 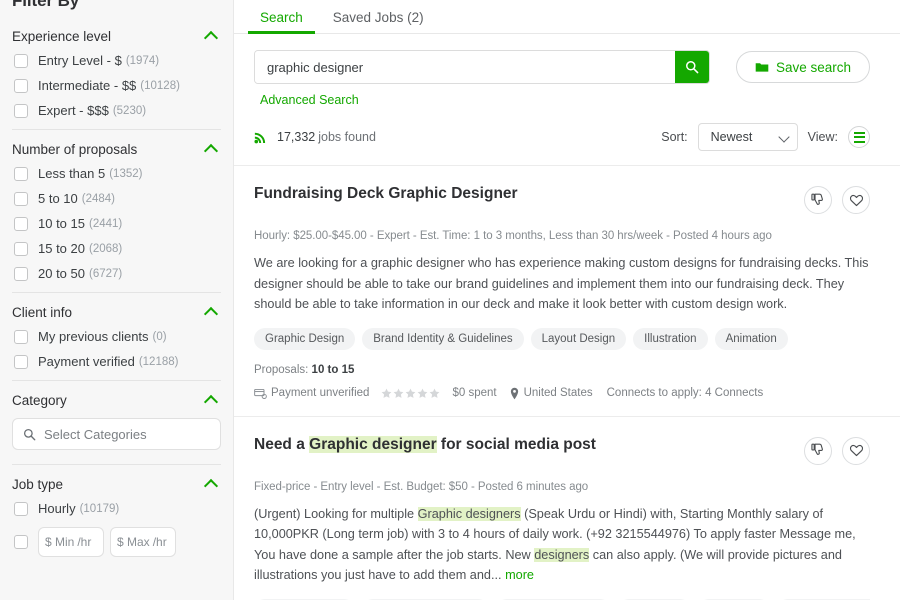 I want to click on search-input, so click(x=465, y=67).